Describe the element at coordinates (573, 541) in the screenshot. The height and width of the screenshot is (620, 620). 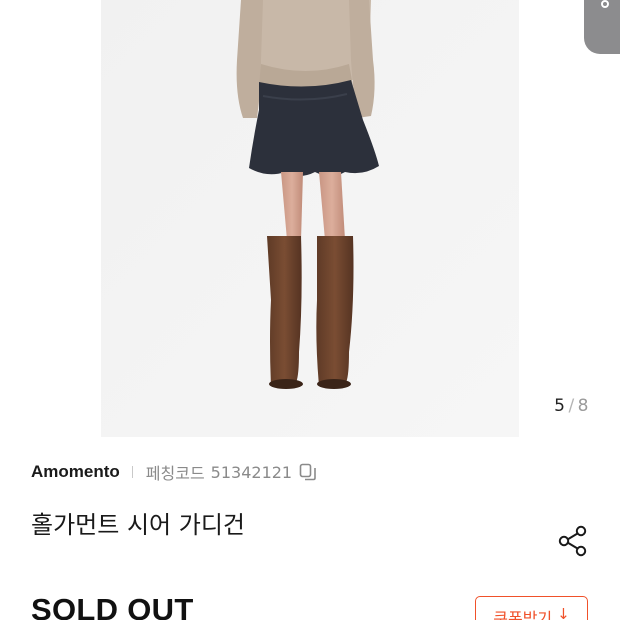
I see `share-icon` at that location.